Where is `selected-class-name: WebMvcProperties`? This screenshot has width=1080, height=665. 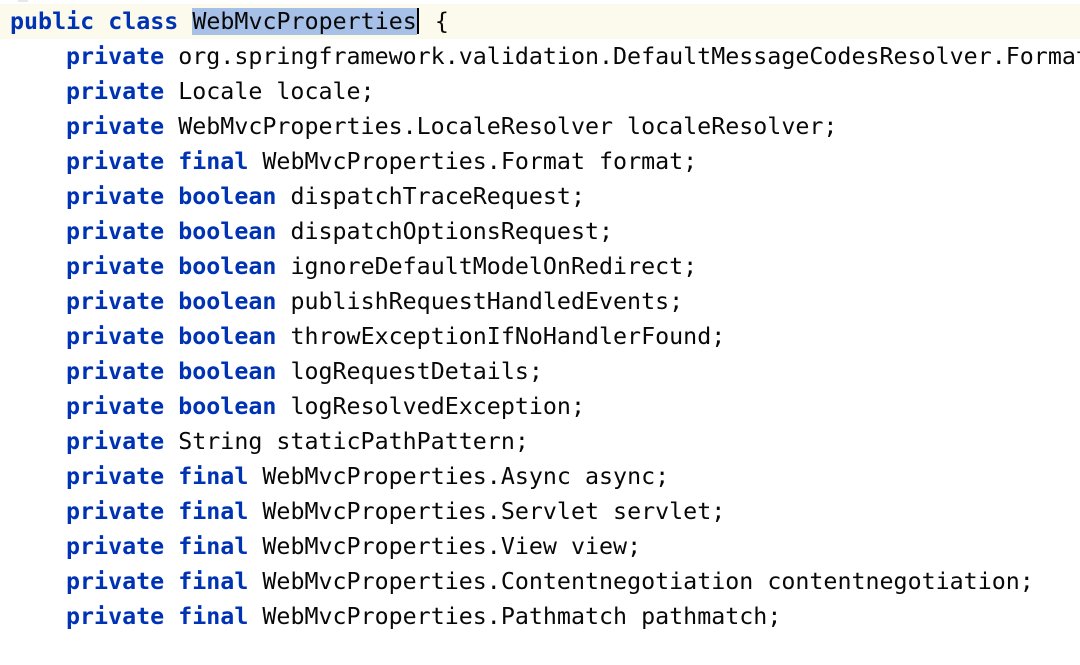 selected-class-name: WebMvcProperties is located at coordinates (304, 21).